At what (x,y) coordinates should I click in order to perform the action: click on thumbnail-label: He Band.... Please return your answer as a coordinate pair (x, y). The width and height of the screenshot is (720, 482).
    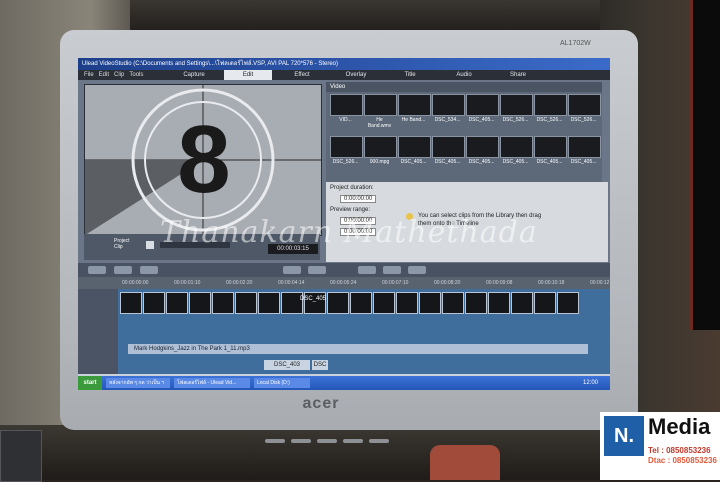
    Looking at the image, I should click on (413, 120).